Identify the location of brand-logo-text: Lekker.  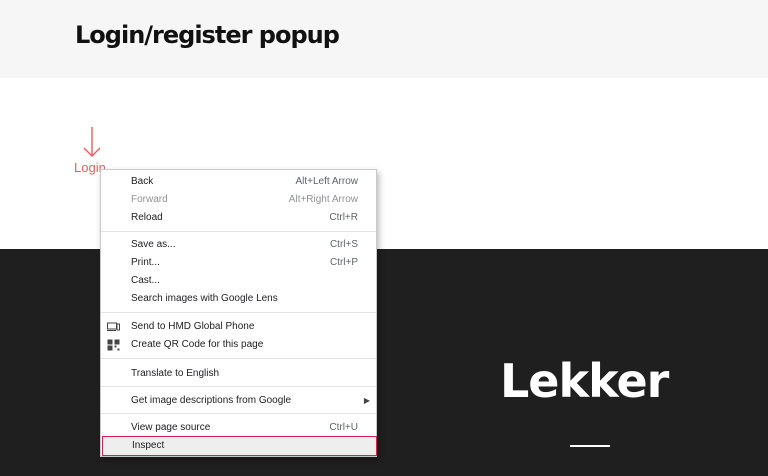
(584, 381).